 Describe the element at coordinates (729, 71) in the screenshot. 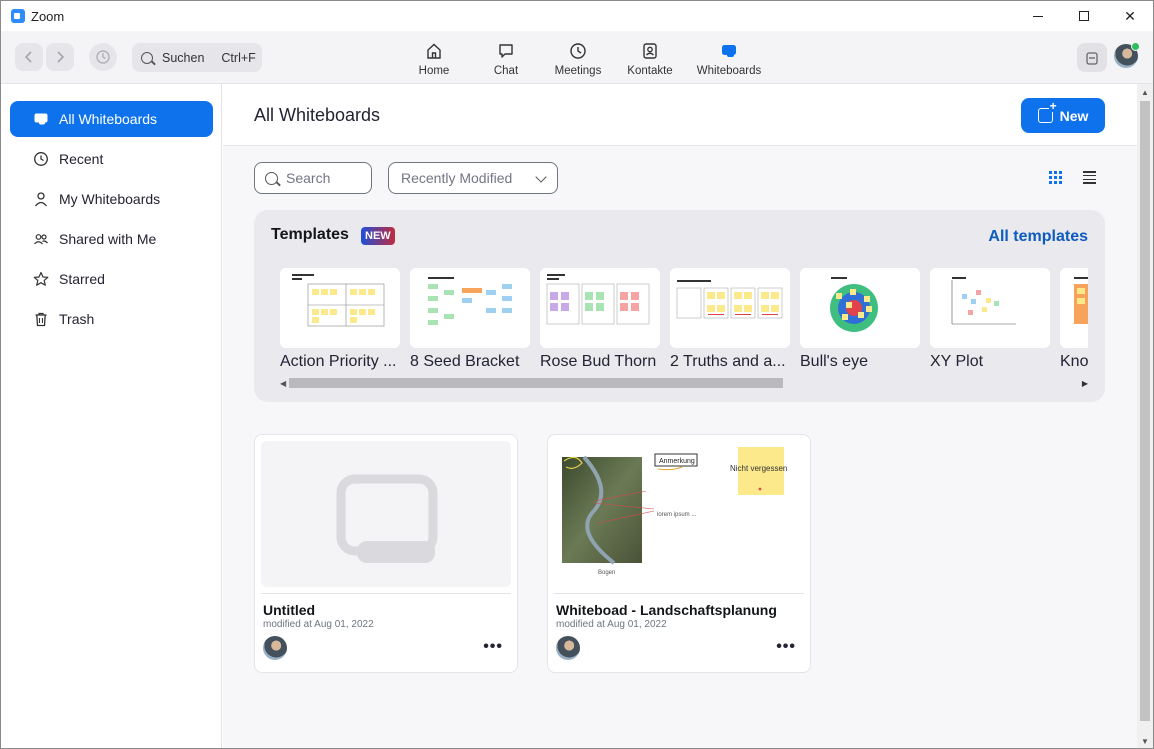

I see `tab-whiteboards-label: Whiteboards` at that location.